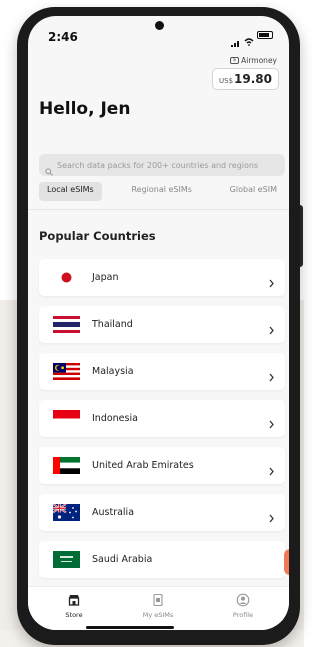 This screenshot has height=647, width=320. I want to click on country-item-japan: Japan, so click(162, 277).